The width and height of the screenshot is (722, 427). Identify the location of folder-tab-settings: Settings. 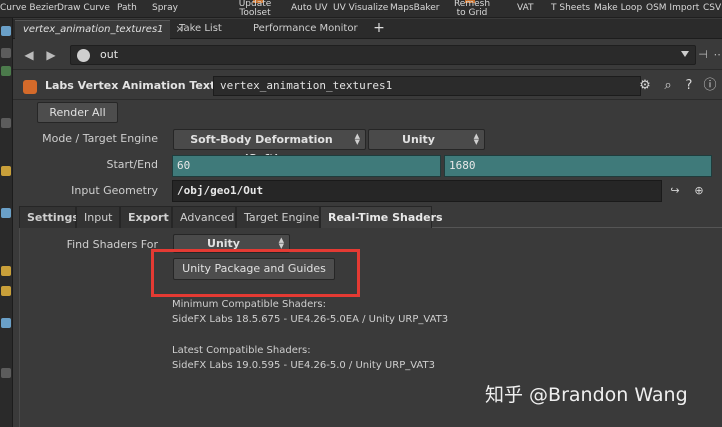
(49, 217).